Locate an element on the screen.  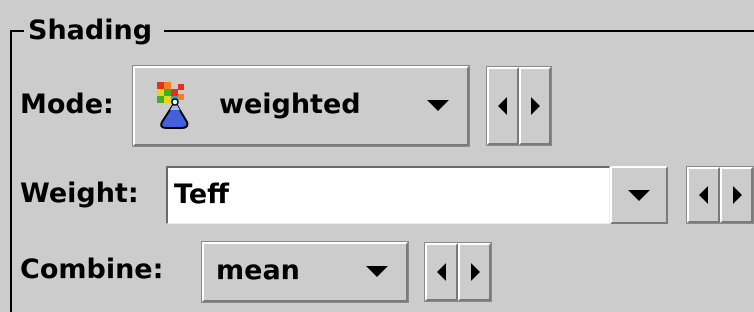
frame-top-right is located at coordinates (459, 31).